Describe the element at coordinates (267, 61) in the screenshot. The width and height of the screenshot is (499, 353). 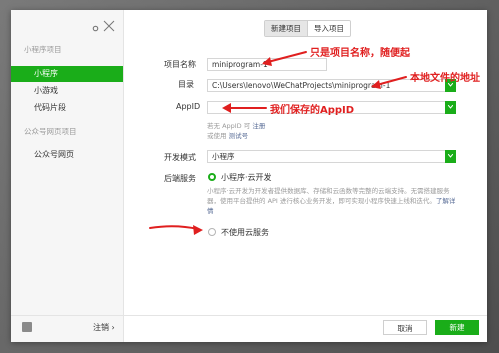
I see `arrowhead-name` at that location.